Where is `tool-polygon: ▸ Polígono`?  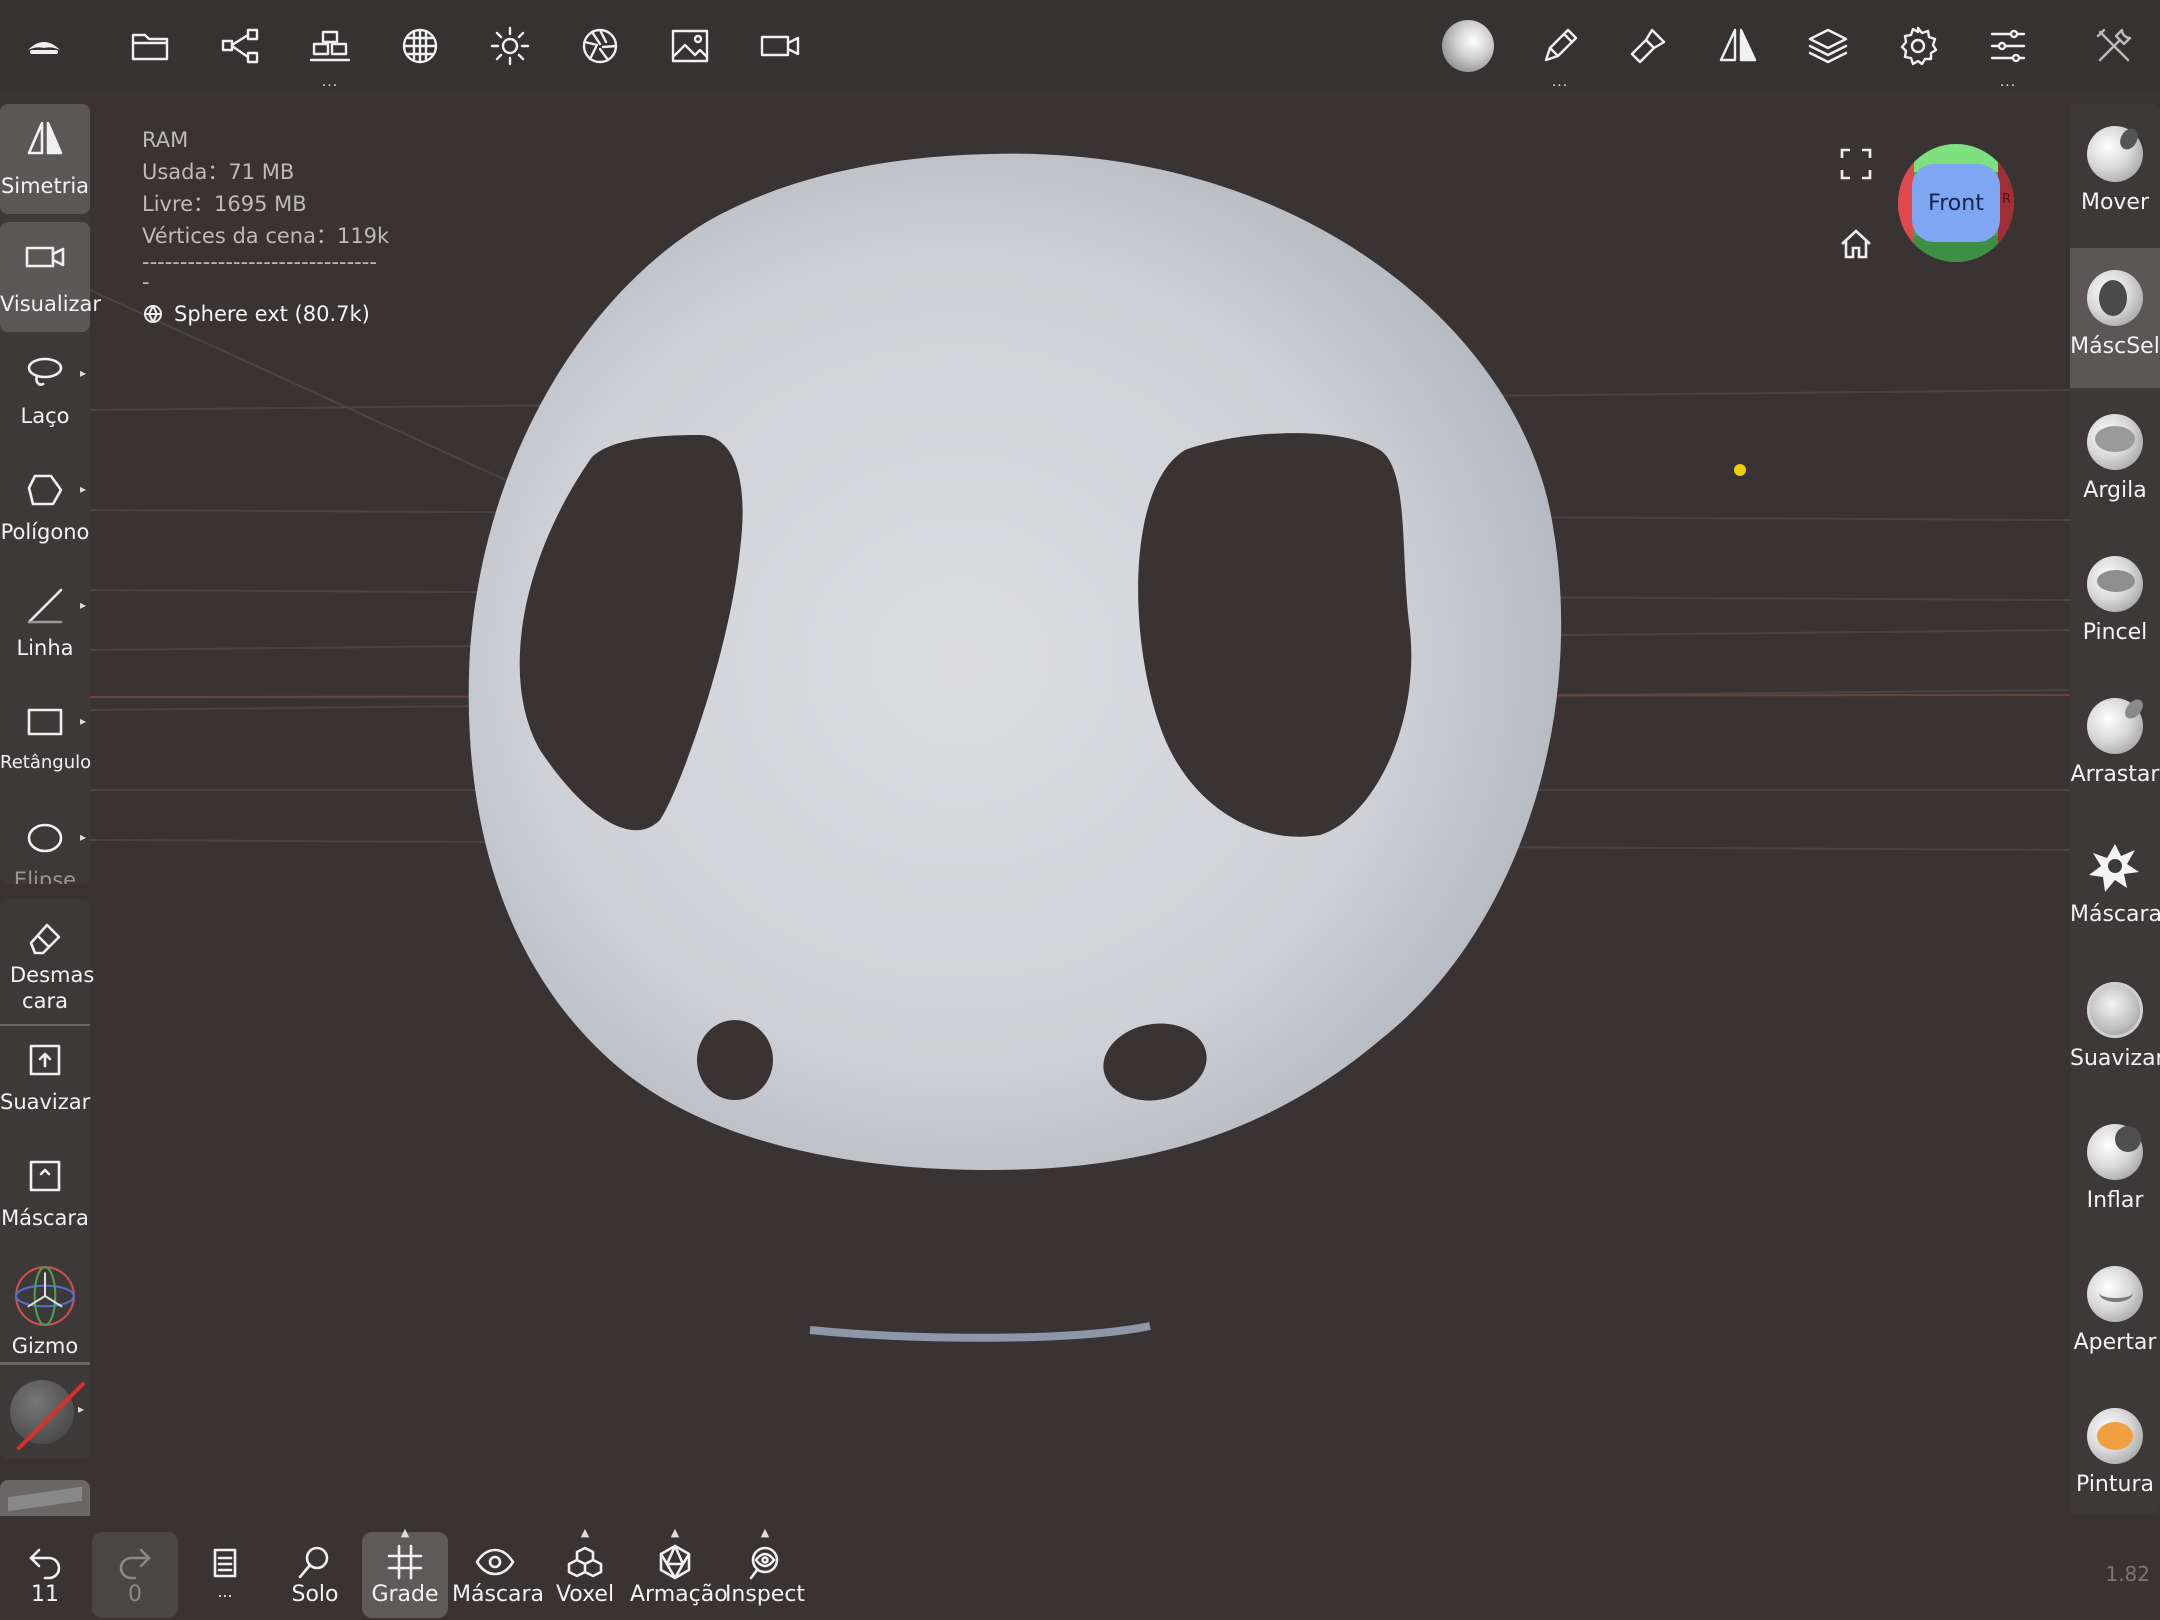
tool-polygon: ▸ Polígono is located at coordinates (45, 510).